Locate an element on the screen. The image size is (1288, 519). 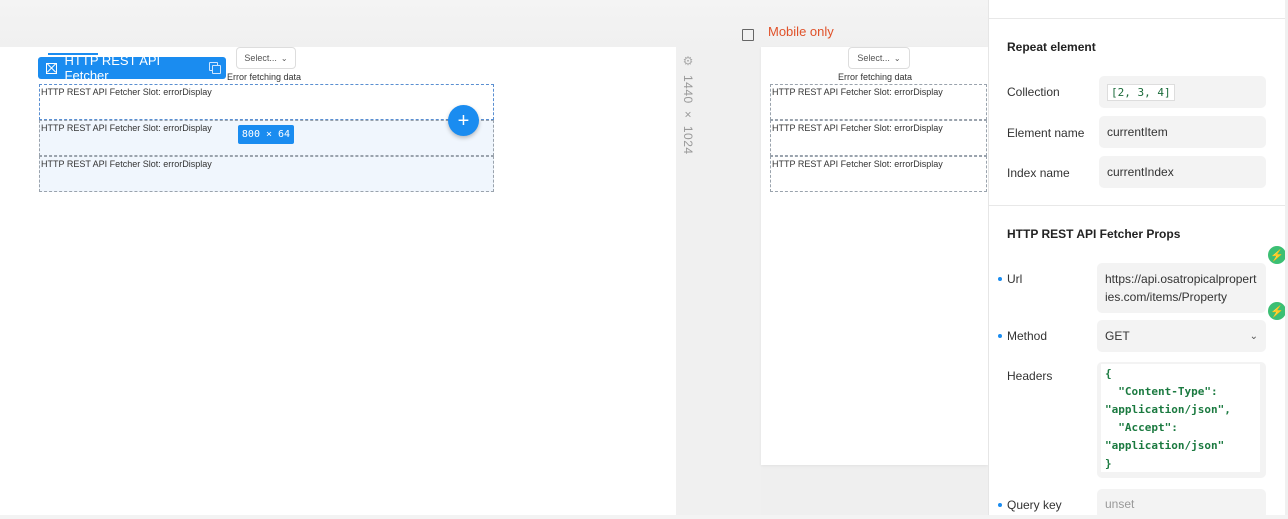
copy-icon is located at coordinates (215, 68).